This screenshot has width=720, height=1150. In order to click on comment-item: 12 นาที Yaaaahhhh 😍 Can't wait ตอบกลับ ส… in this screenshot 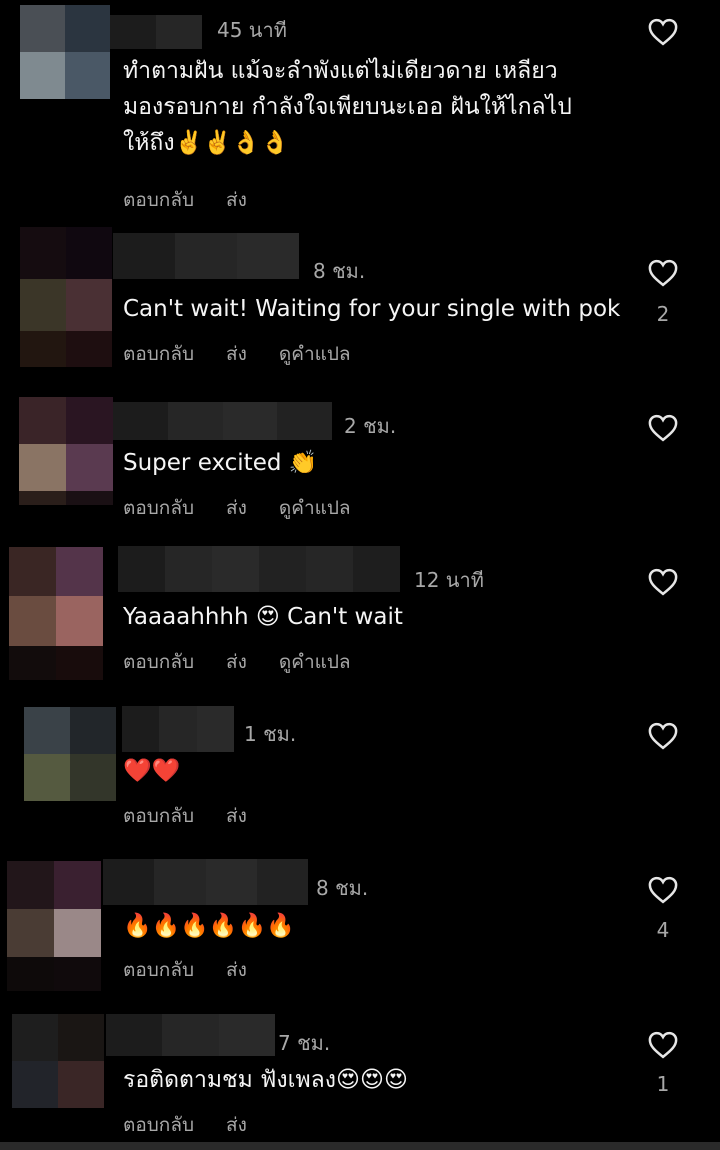, I will do `click(360, 620)`.